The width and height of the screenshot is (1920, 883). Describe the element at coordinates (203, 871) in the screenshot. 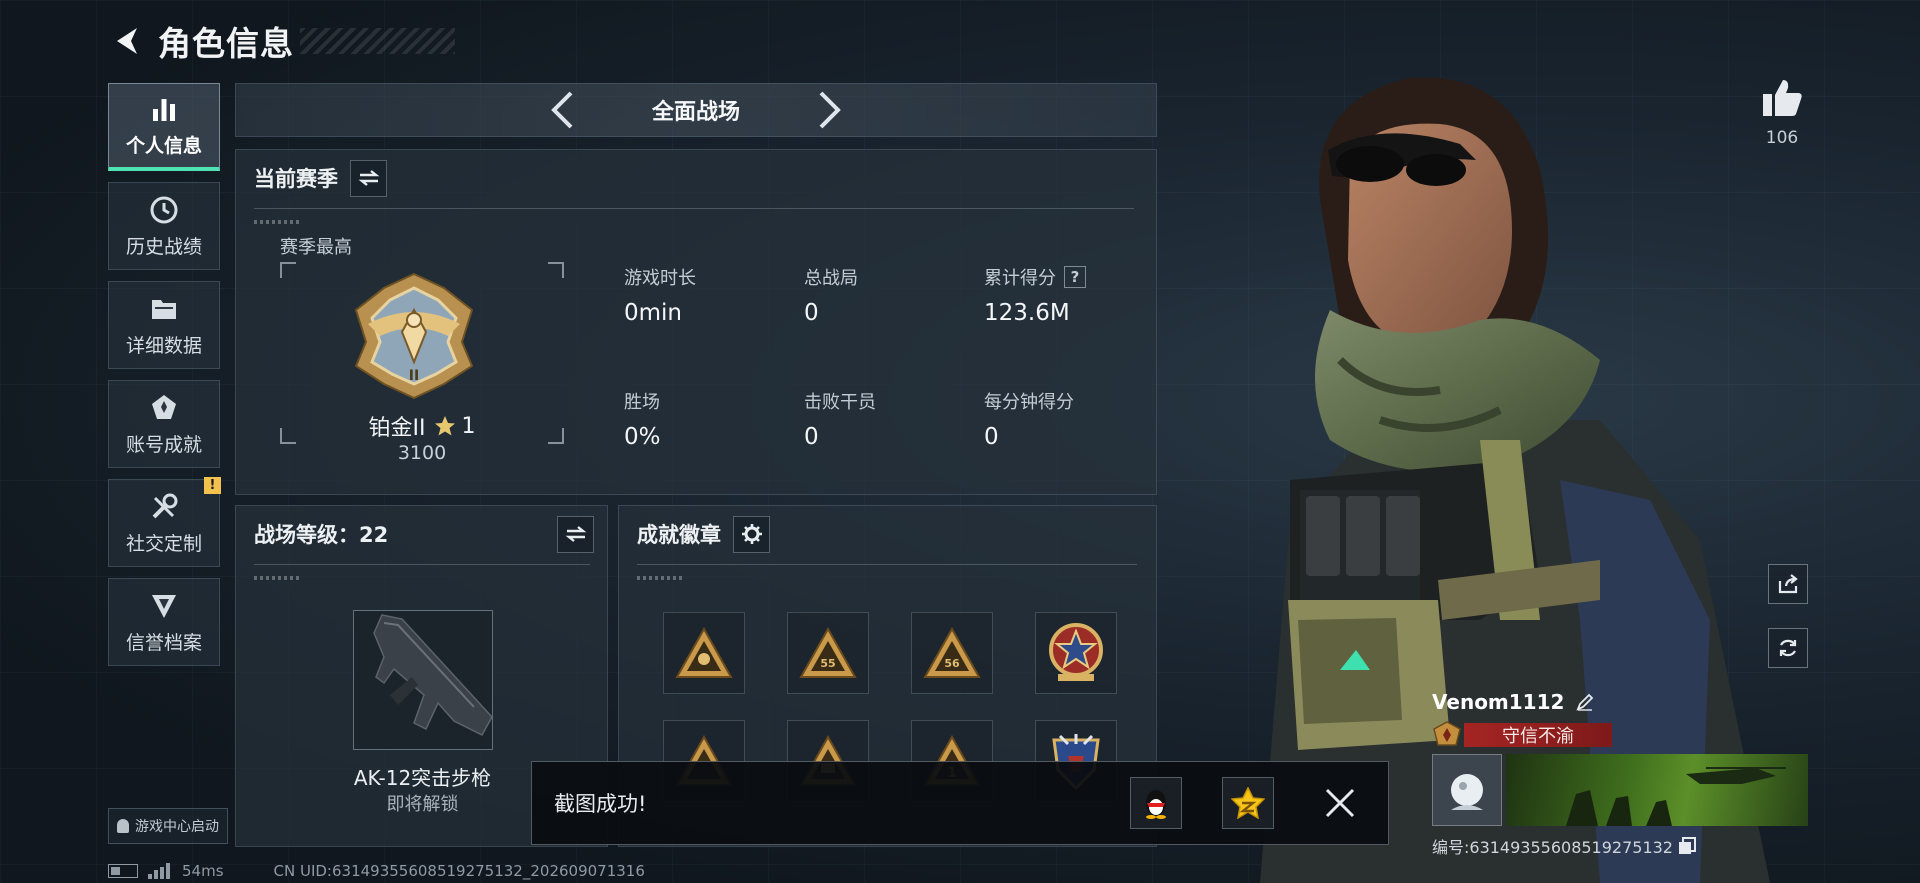

I see `ping-value: 54ms` at that location.